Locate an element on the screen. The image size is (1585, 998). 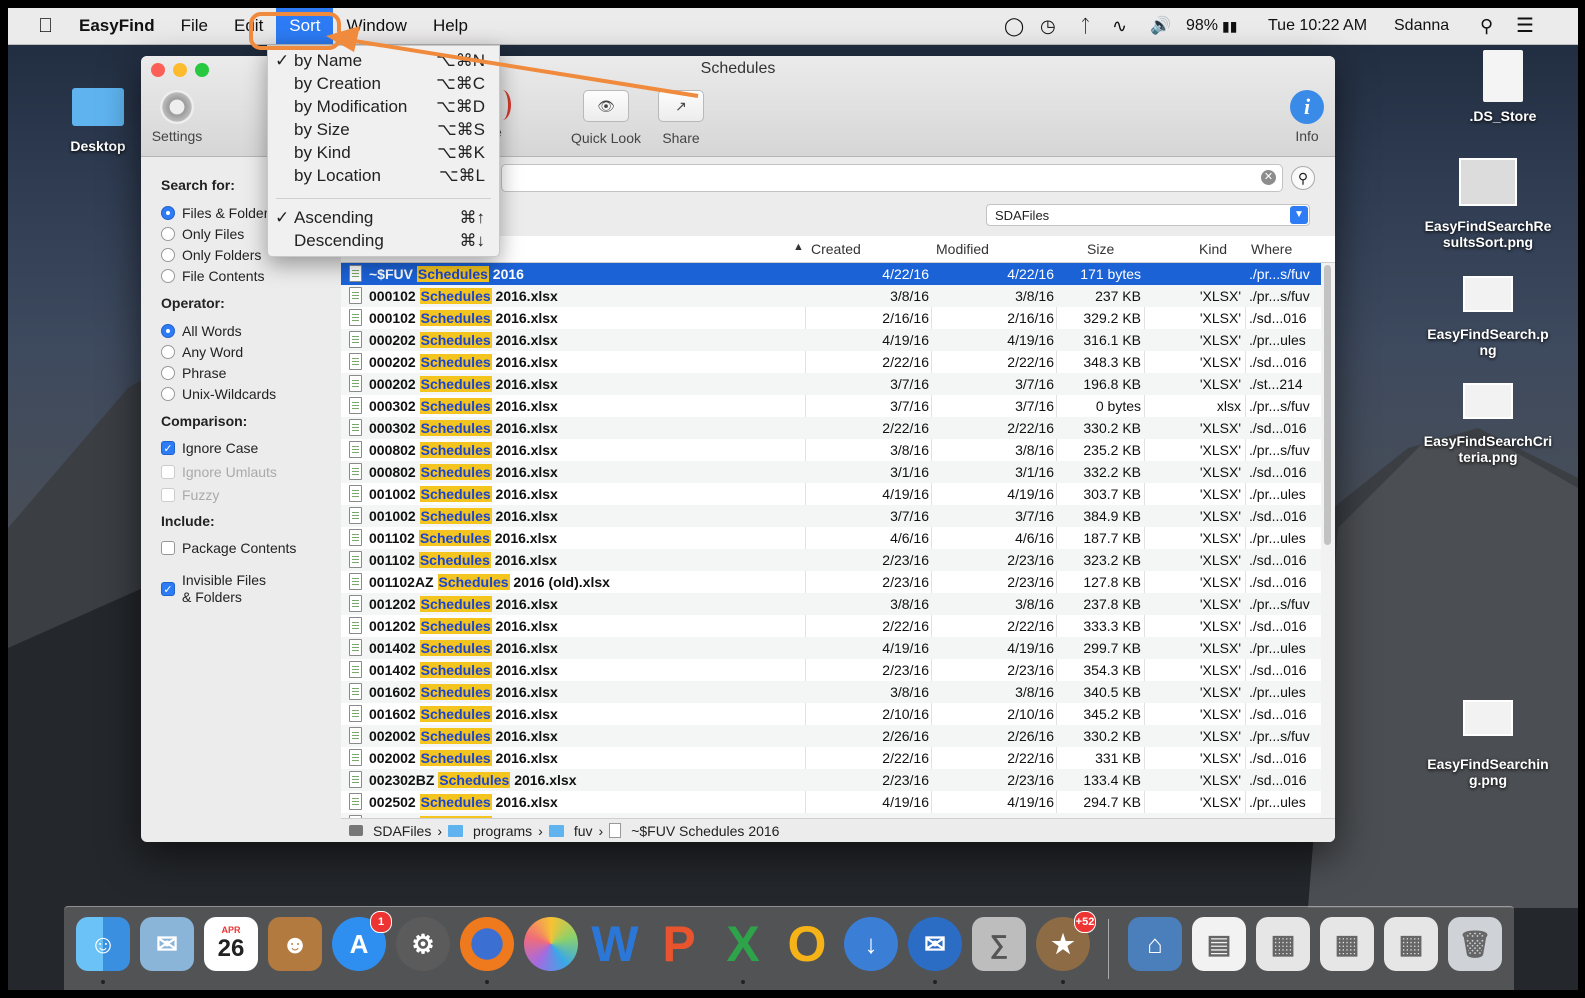
radio-file-contents: File Contents is located at coordinates (212, 276).